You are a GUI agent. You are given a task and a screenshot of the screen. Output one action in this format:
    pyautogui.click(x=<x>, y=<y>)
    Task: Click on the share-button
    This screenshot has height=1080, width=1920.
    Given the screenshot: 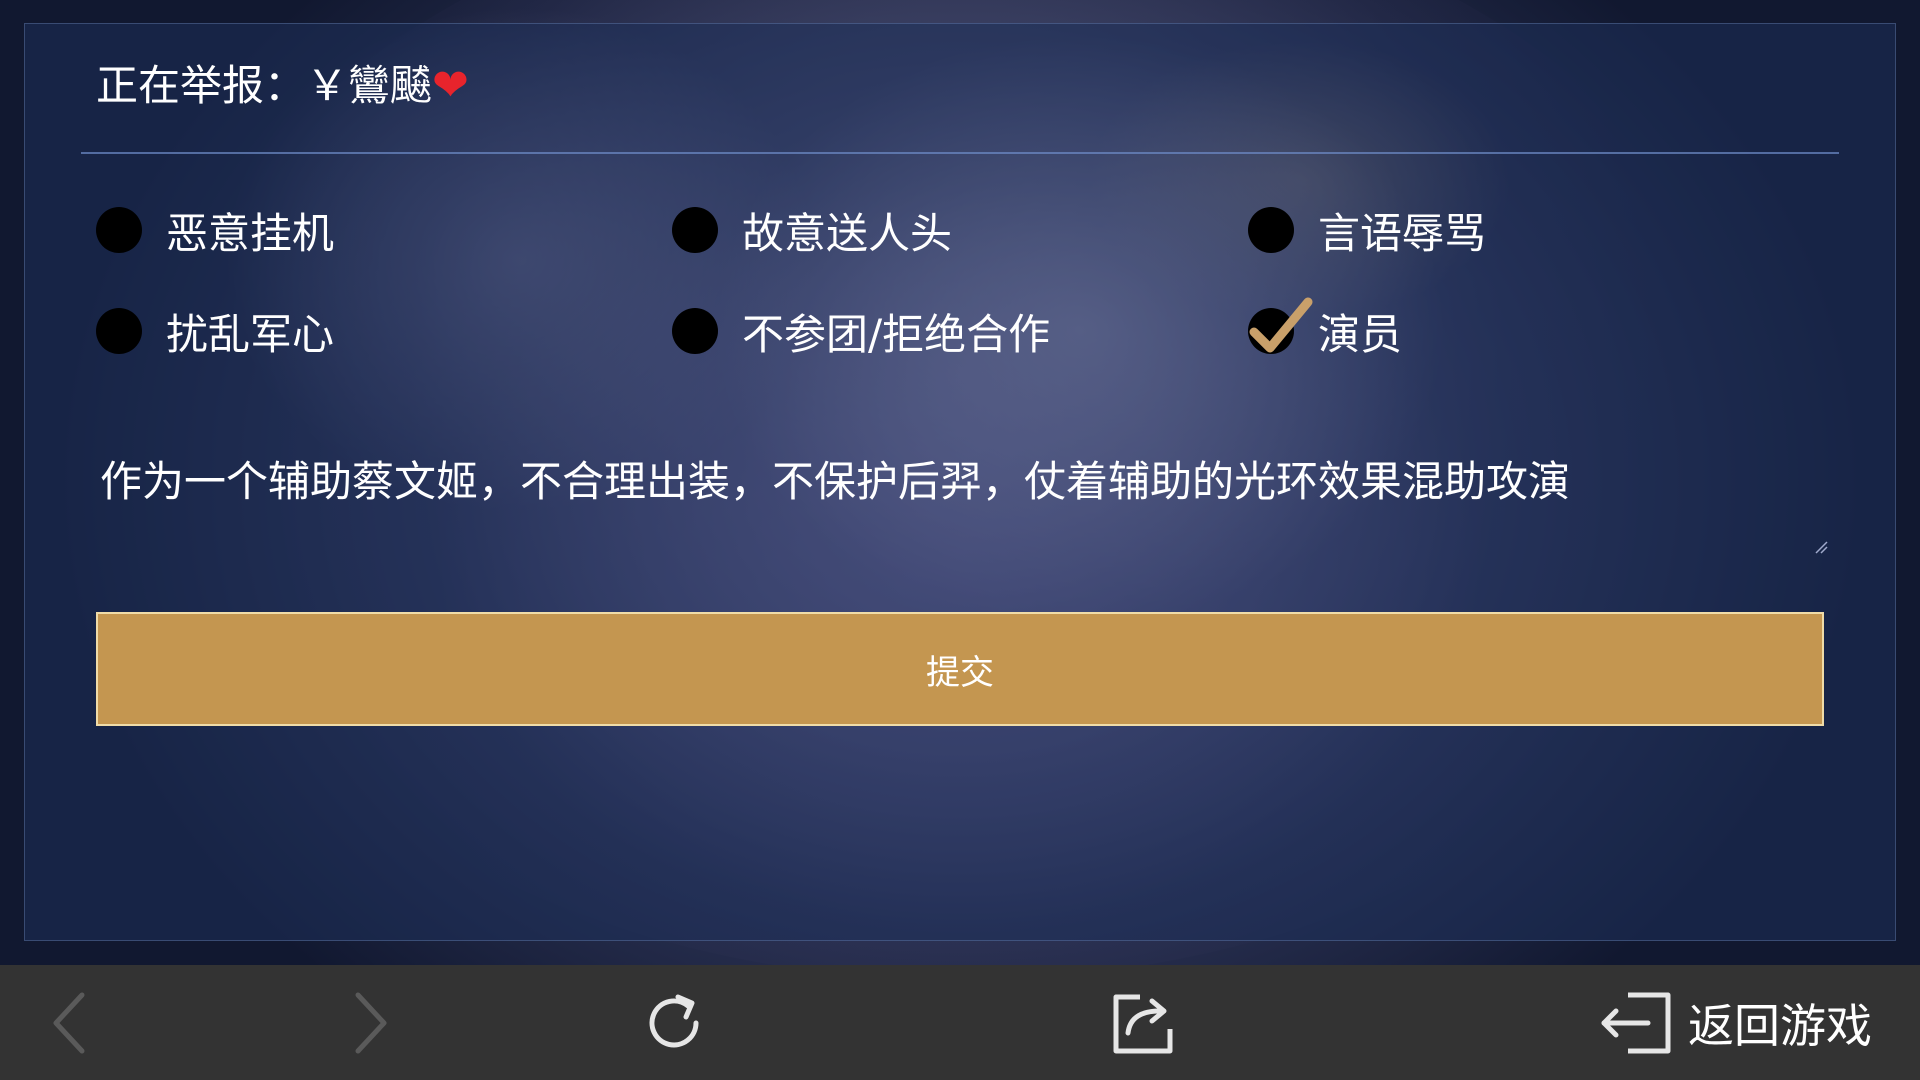 What is the action you would take?
    pyautogui.click(x=1142, y=1022)
    